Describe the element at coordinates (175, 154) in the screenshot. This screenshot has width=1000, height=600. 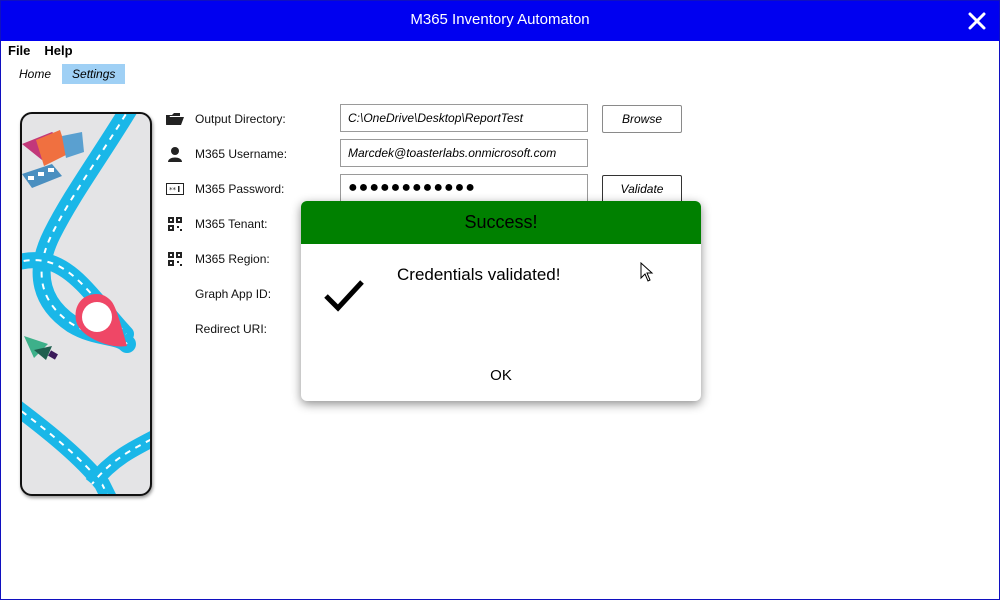
I see `user-icon` at that location.